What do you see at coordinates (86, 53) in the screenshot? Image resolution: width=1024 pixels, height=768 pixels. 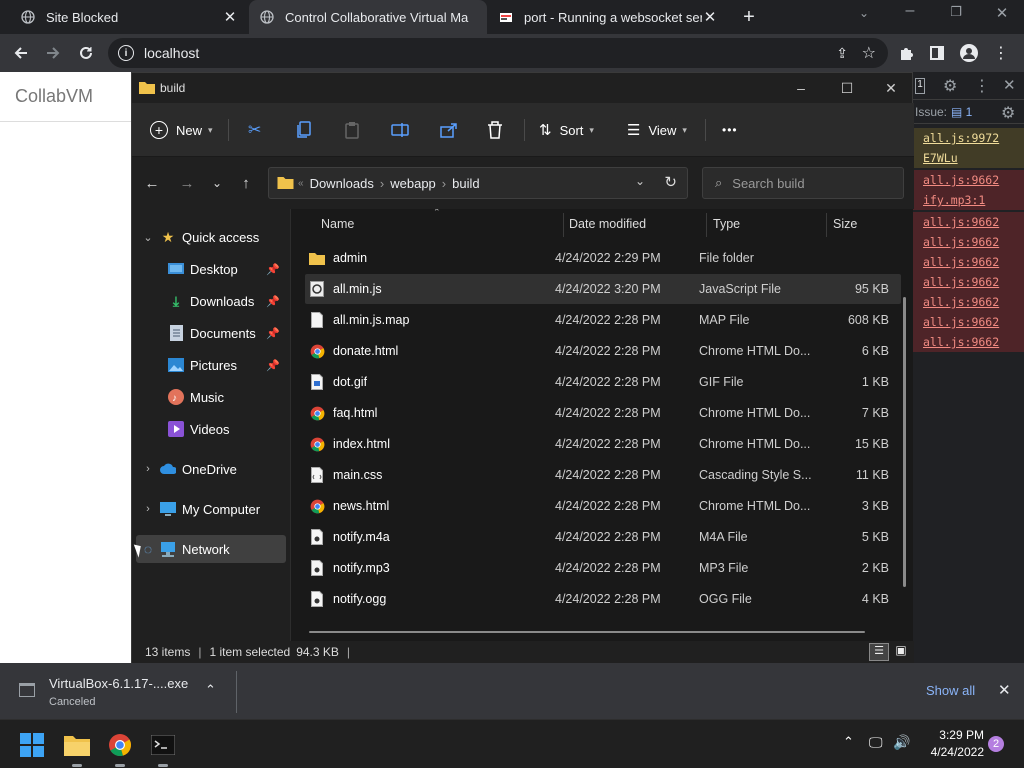 I see `reload-icon` at bounding box center [86, 53].